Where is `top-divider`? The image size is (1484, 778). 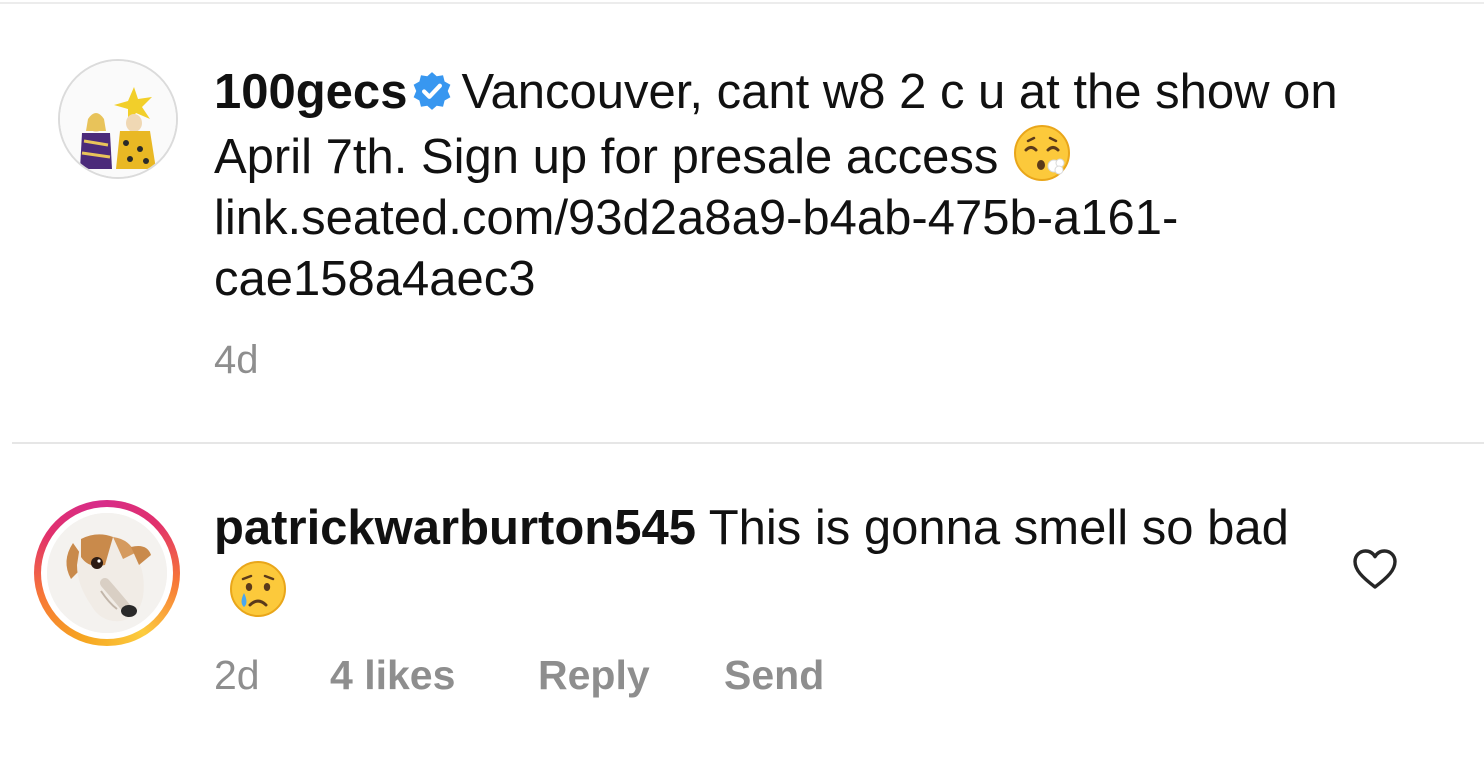
top-divider is located at coordinates (742, 3).